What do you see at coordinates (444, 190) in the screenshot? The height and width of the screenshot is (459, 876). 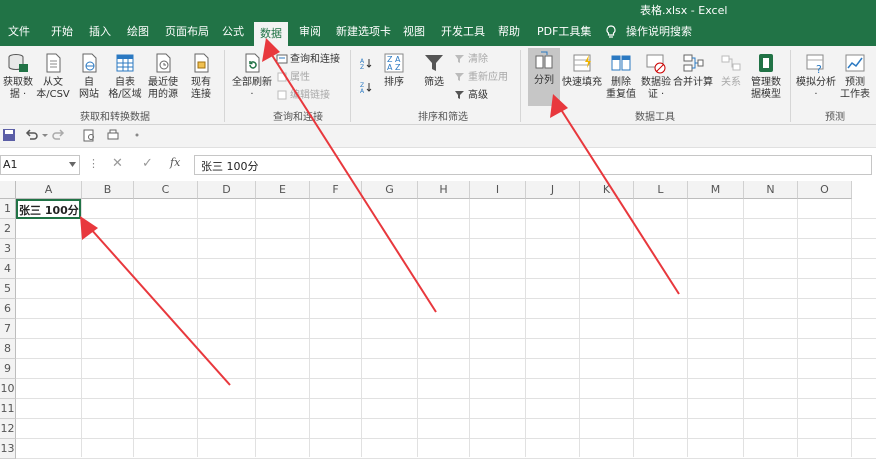 I see `column-header-h: H` at bounding box center [444, 190].